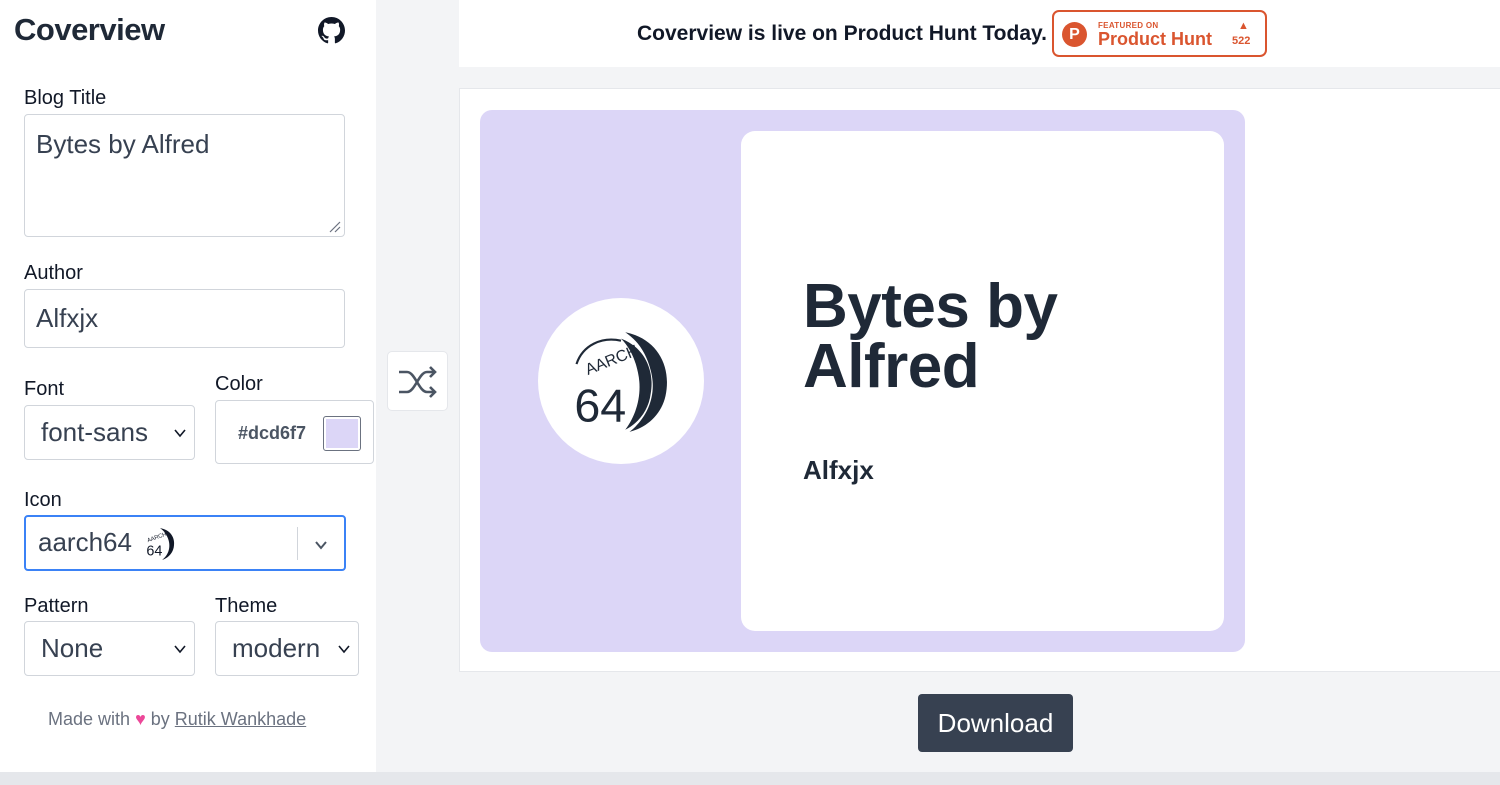 This screenshot has height=785, width=1500. I want to click on cover-logo-circle: AARCH 64, so click(621, 381).